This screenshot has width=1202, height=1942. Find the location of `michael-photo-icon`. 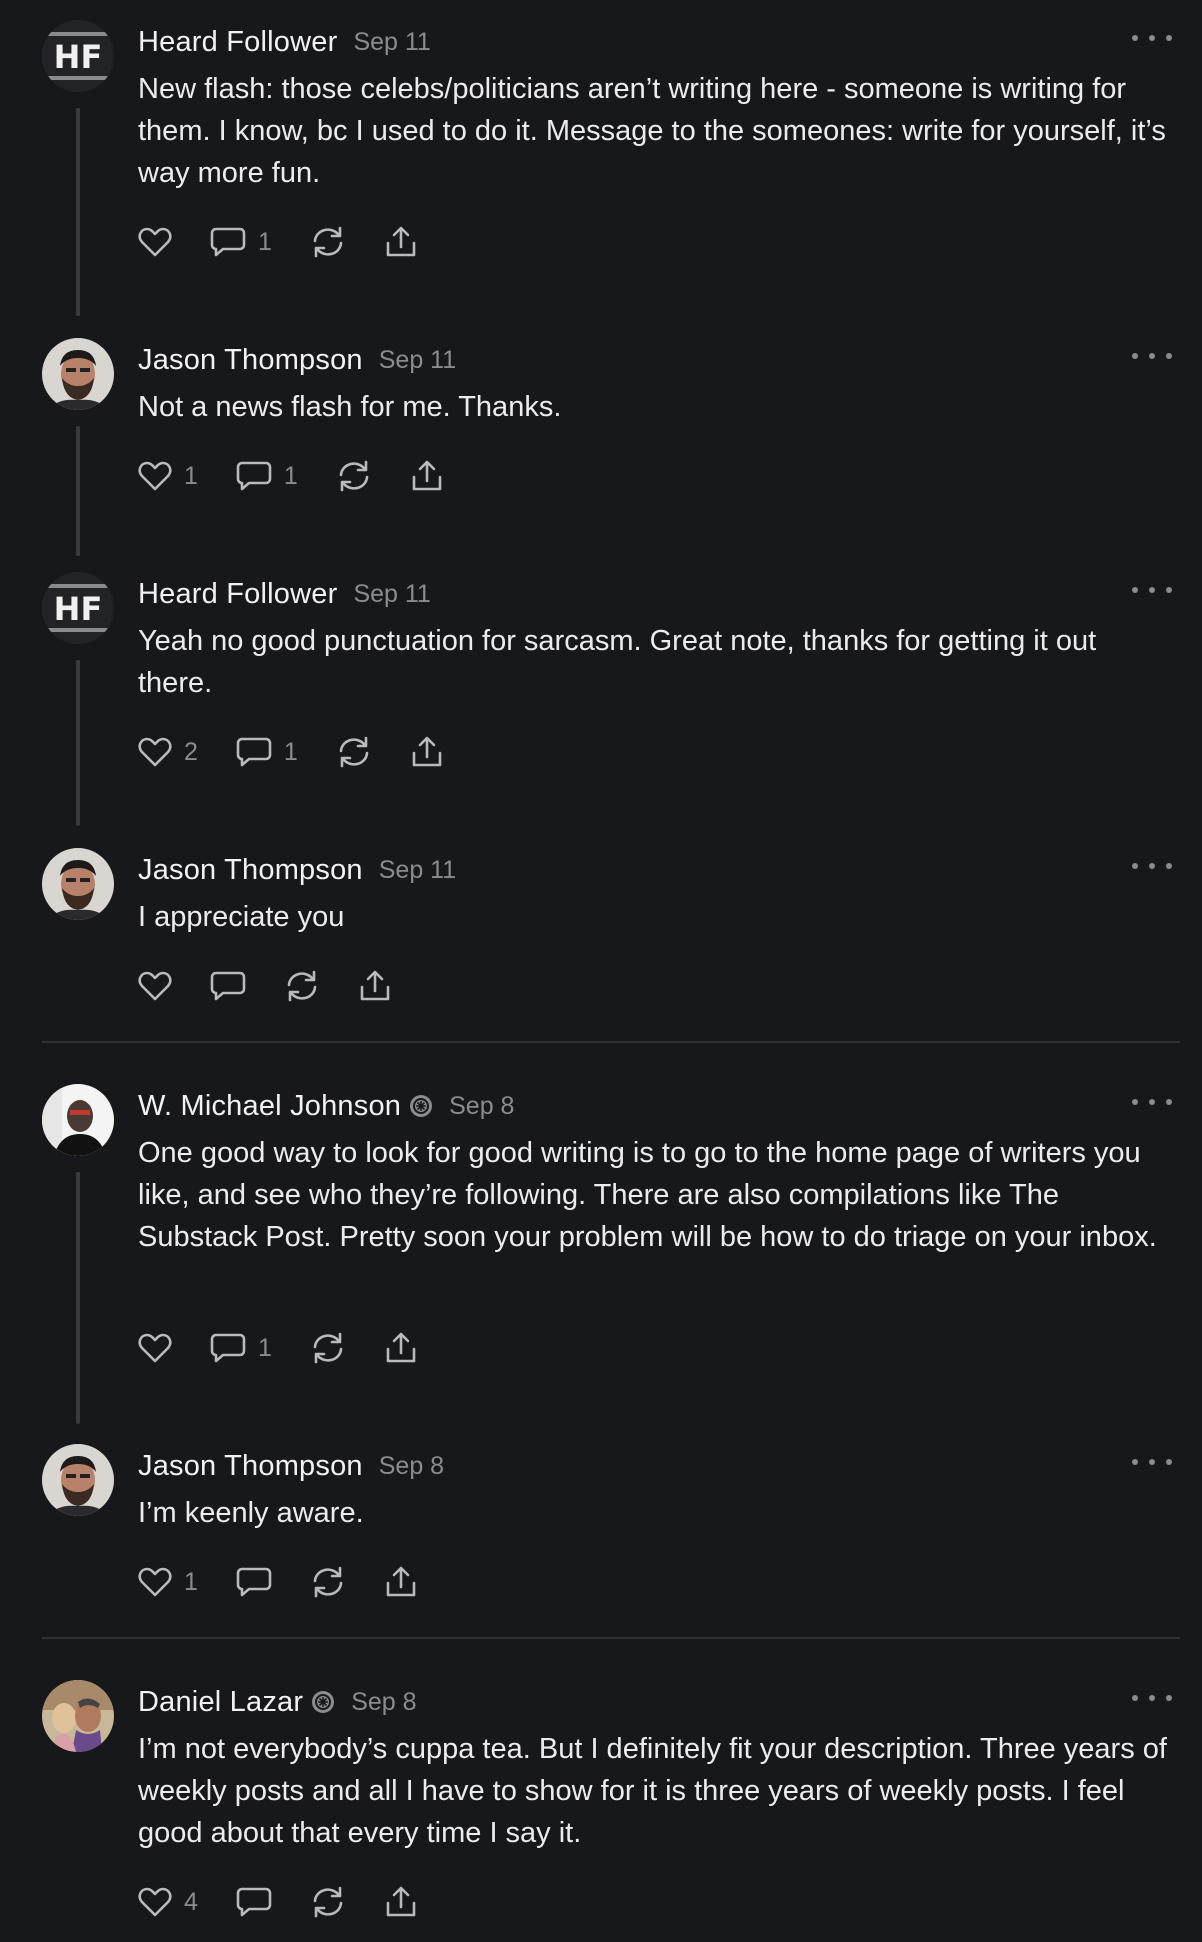

michael-photo-icon is located at coordinates (78, 1120).